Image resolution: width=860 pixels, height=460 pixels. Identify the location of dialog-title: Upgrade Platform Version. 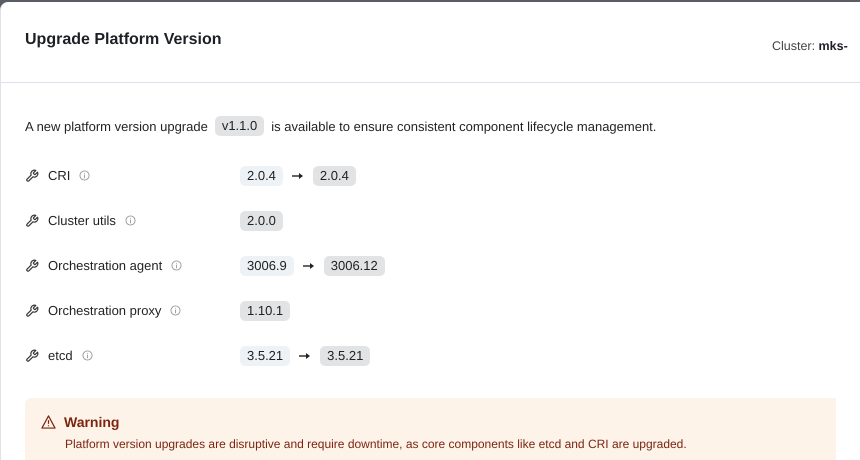
(123, 40).